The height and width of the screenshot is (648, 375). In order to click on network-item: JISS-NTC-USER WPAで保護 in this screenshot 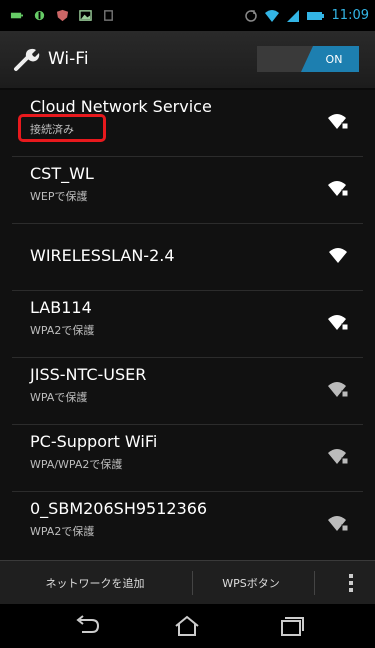, I will do `click(187, 391)`.